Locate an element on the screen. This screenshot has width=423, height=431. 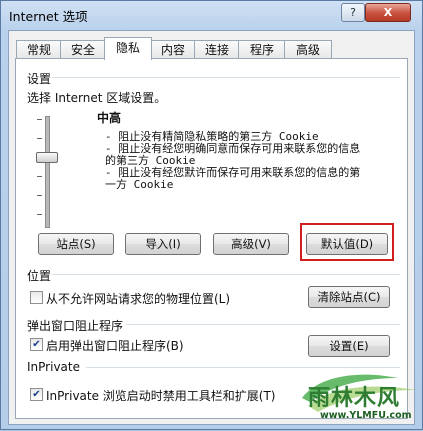
tab-connections: 连接 is located at coordinates (217, 49).